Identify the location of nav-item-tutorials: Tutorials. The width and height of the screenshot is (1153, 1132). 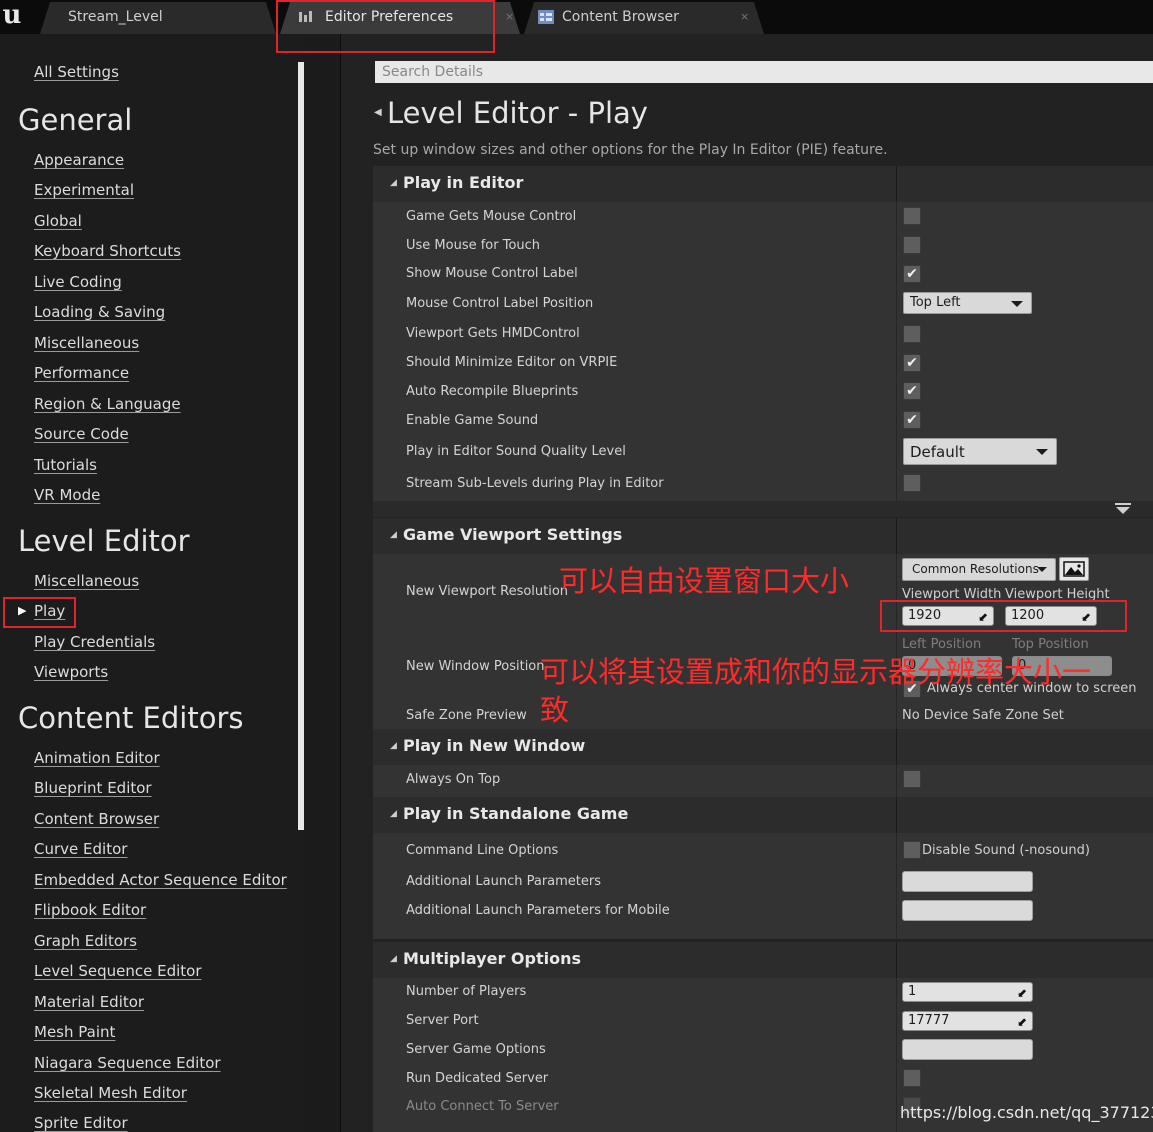
(65, 465).